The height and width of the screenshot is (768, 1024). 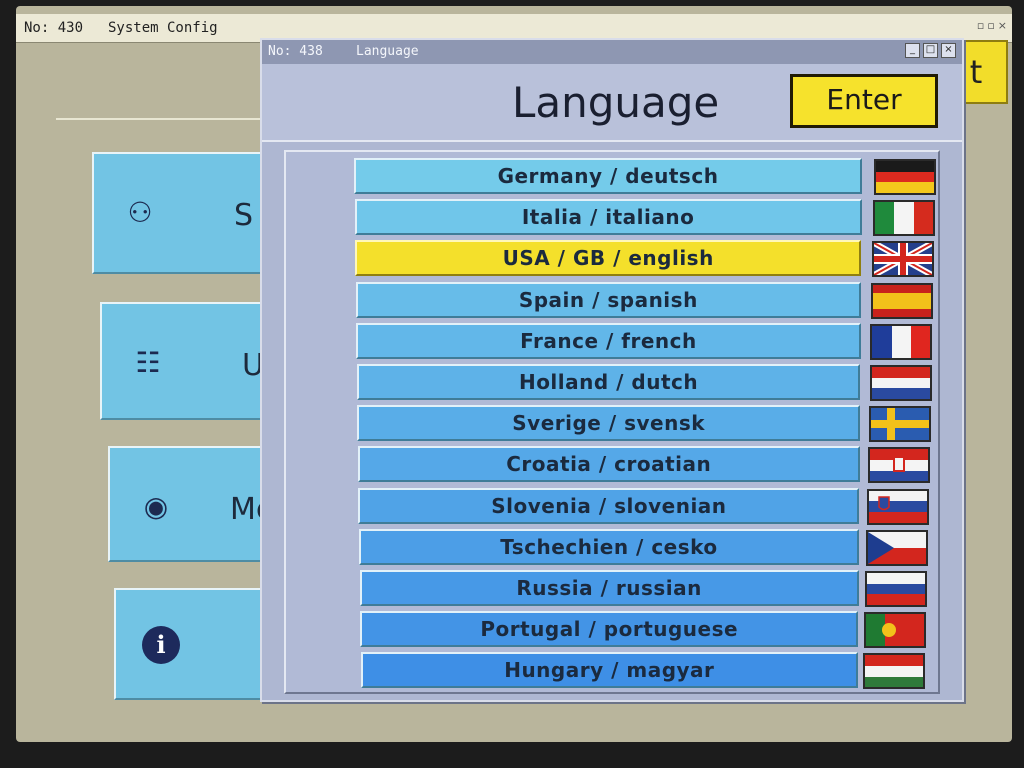 I want to click on language-option: Croatia / croatian, so click(x=608, y=464).